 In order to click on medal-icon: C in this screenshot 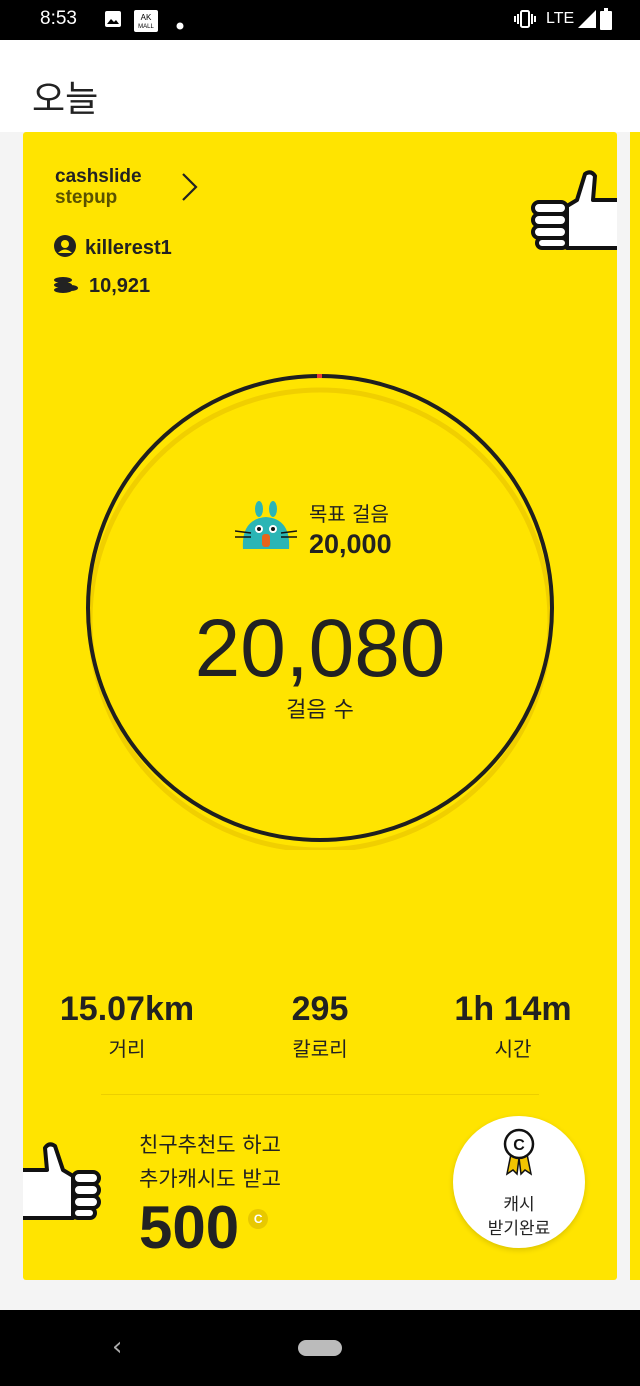, I will do `click(519, 1154)`.